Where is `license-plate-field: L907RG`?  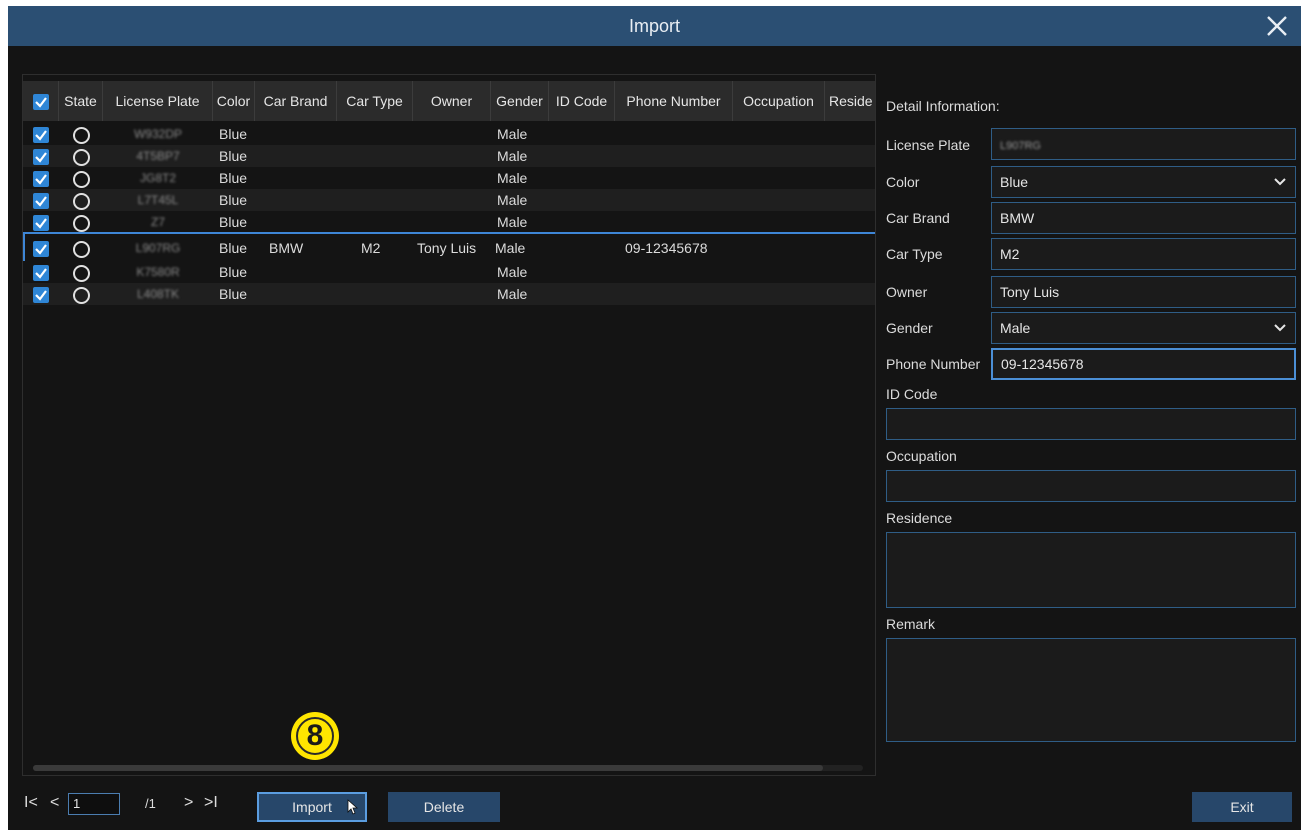 license-plate-field: L907RG is located at coordinates (1143, 144).